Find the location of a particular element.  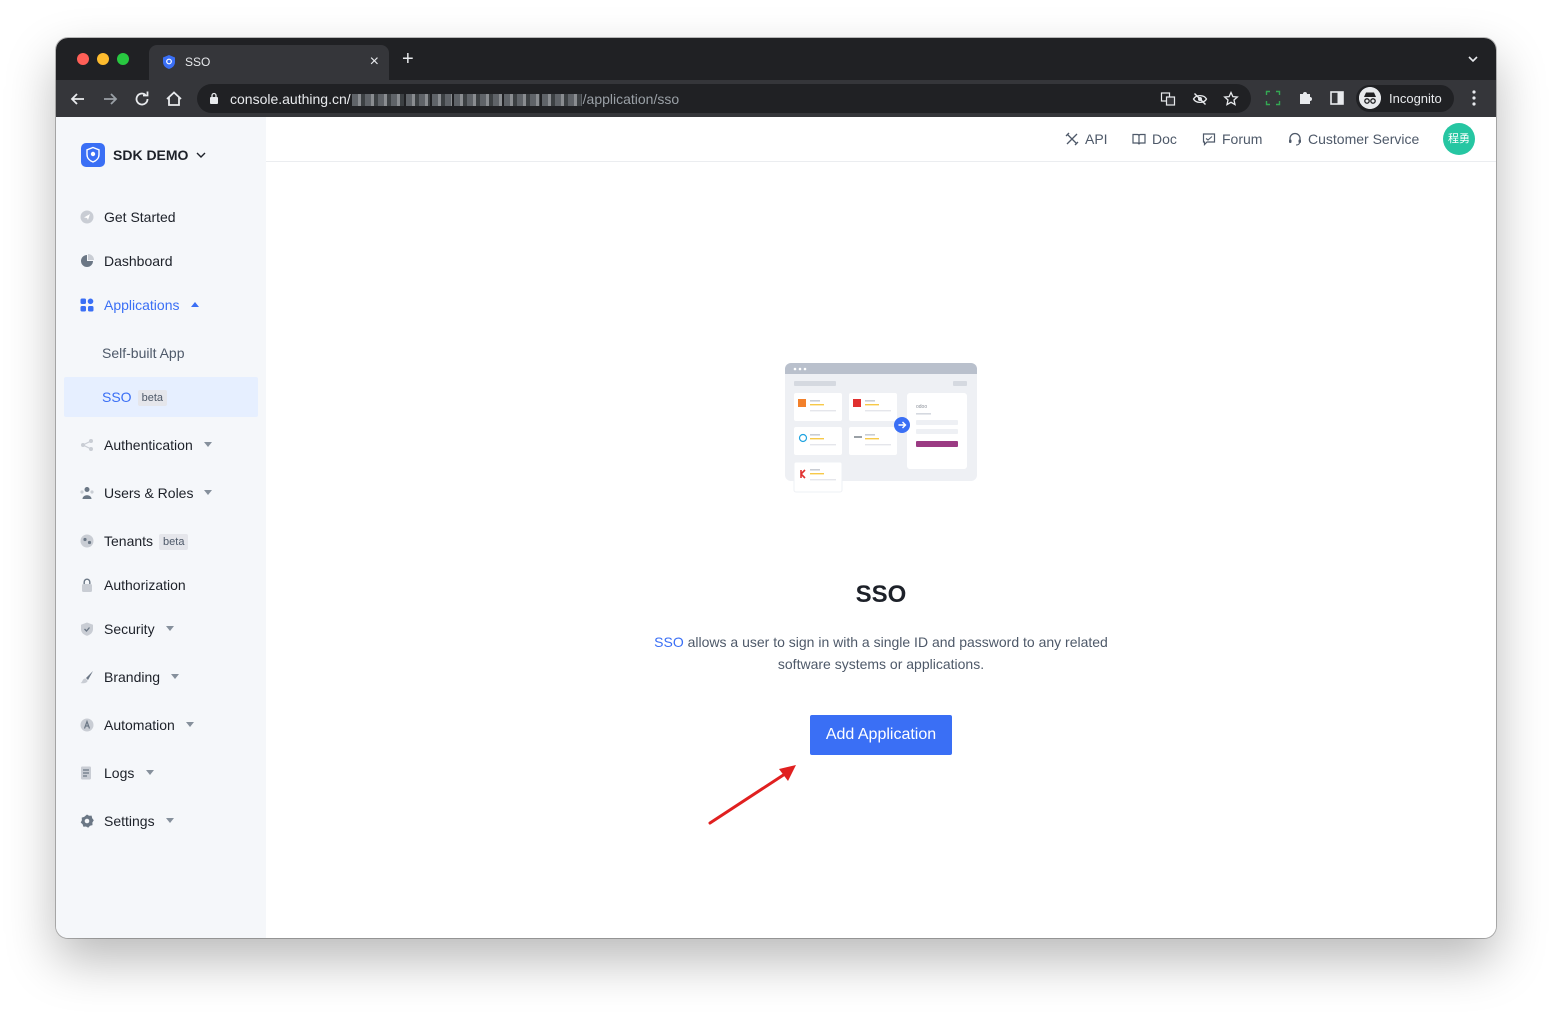

home-icon is located at coordinates (174, 99).